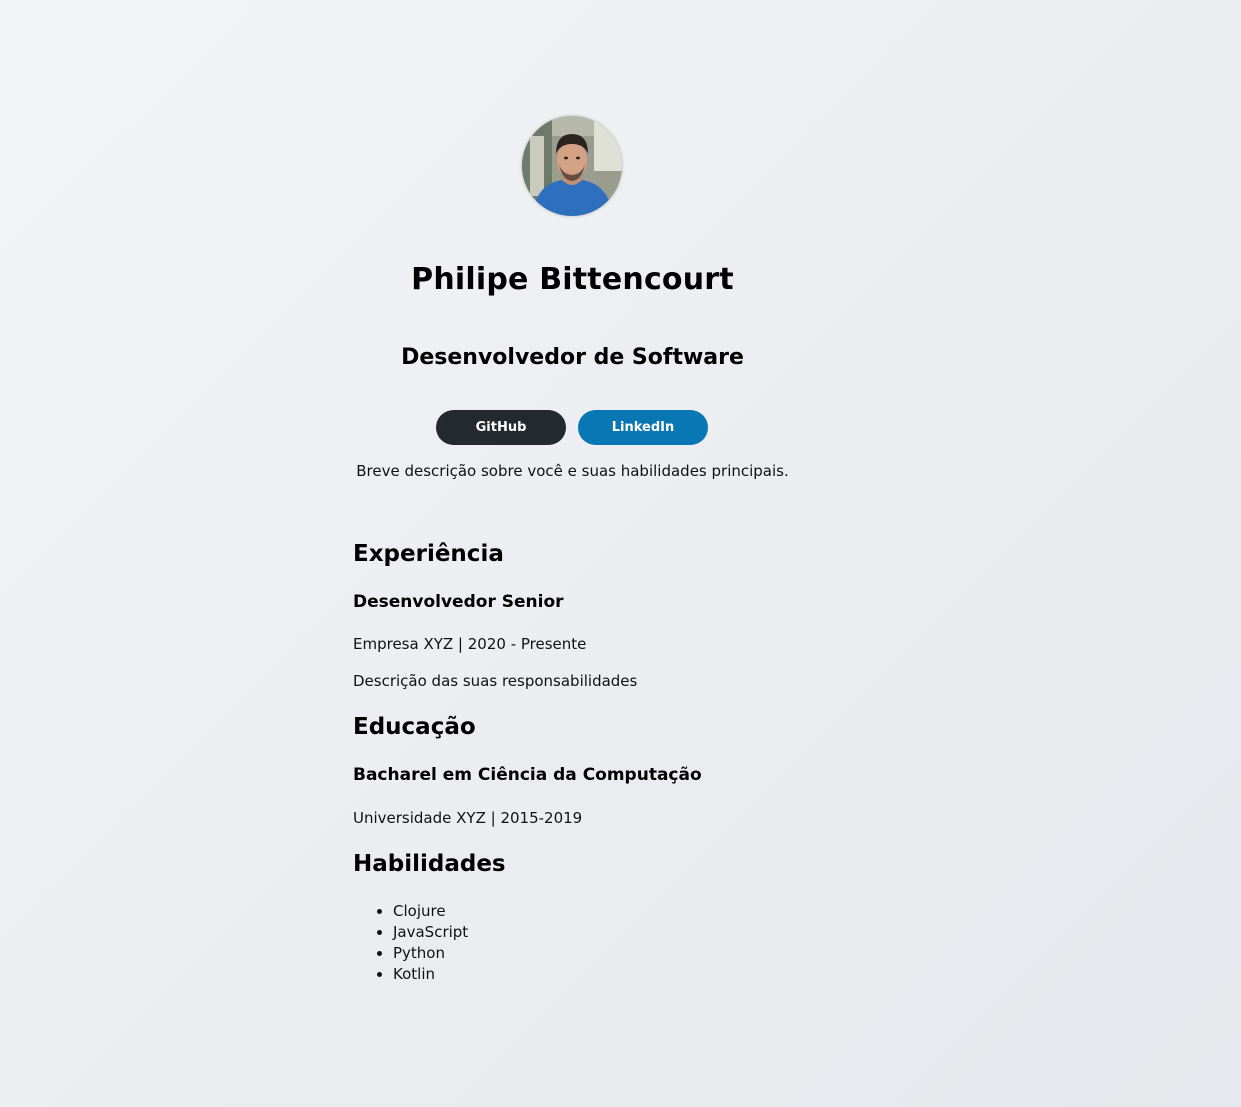  Describe the element at coordinates (429, 864) in the screenshot. I see `skills-heading: Habilidades` at that location.